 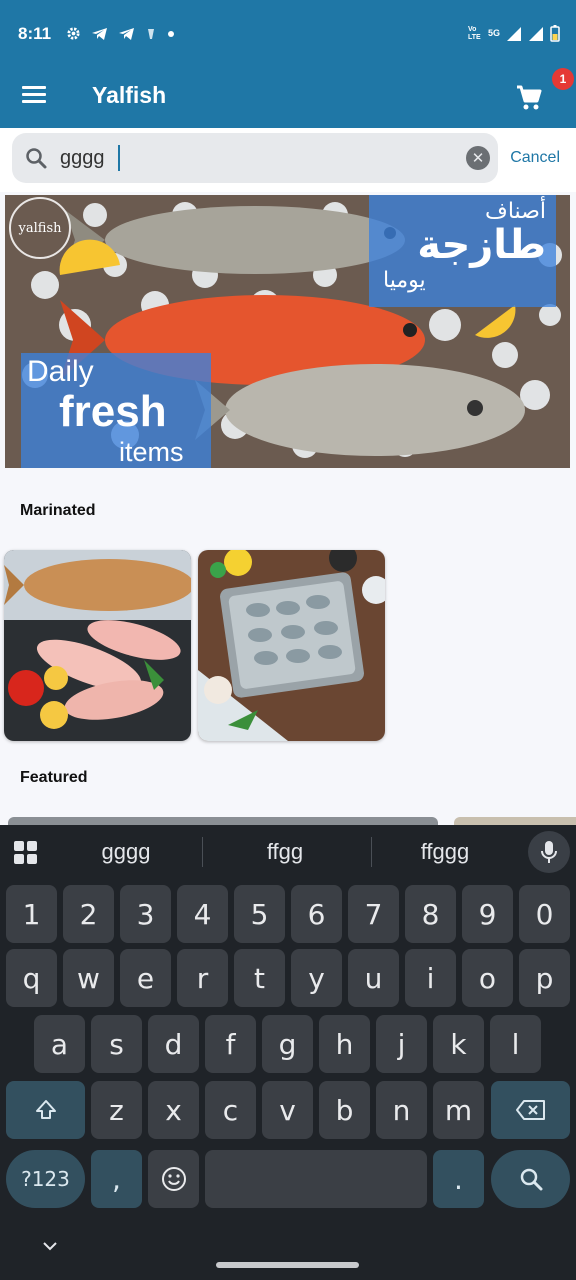 What do you see at coordinates (287, 1044) in the screenshot?
I see `key-g: g` at bounding box center [287, 1044].